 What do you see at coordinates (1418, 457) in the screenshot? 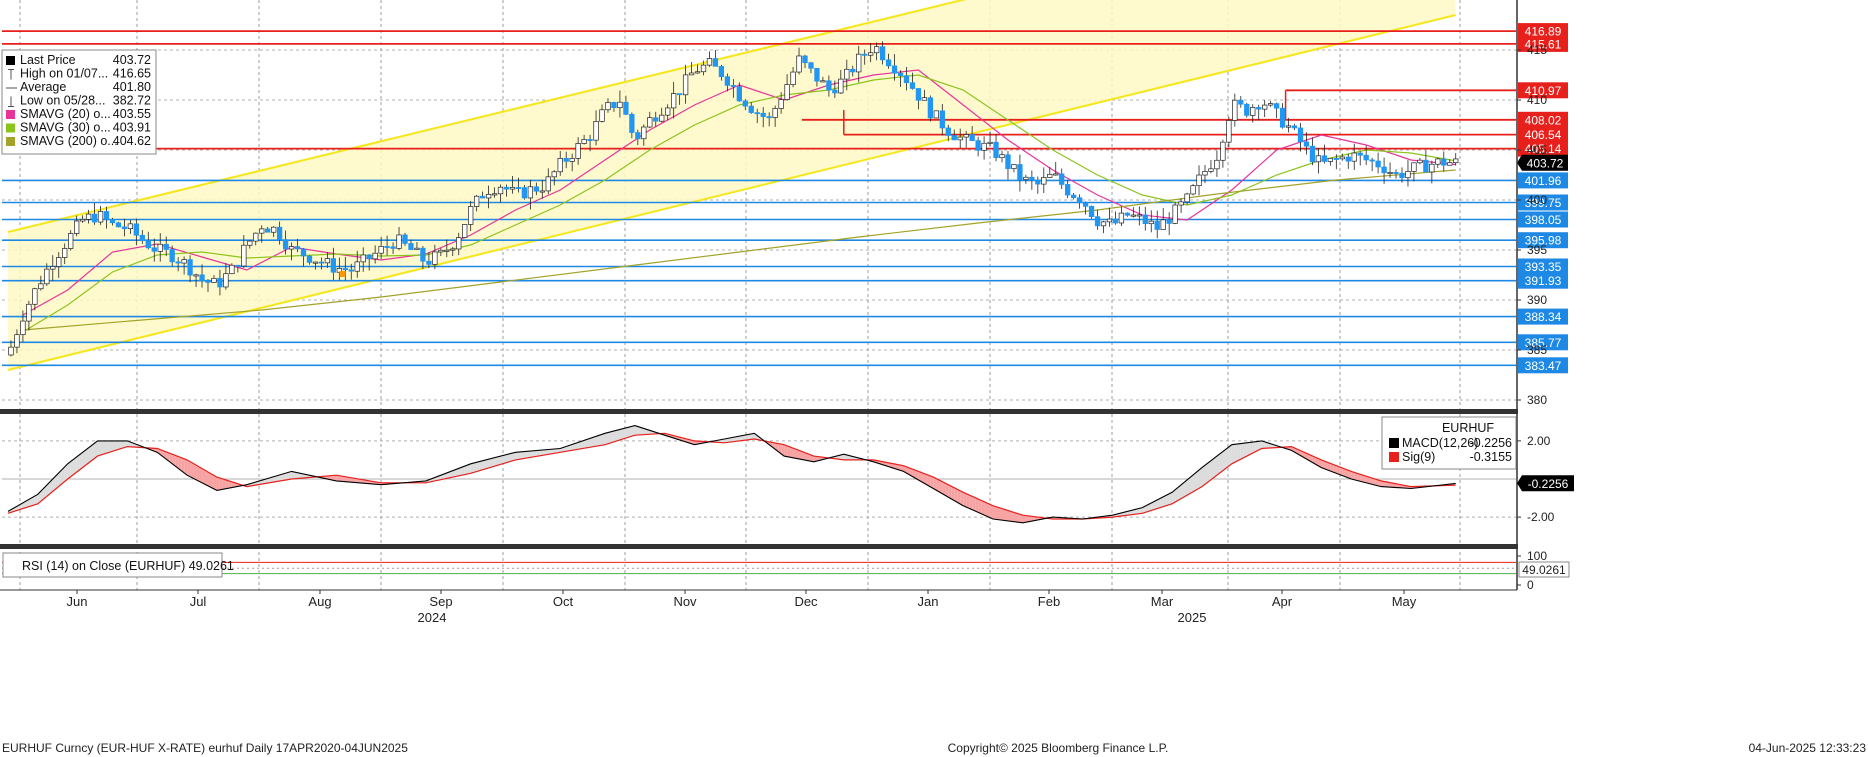
I see `macd-legend-label-1: Sig(9)` at bounding box center [1418, 457].